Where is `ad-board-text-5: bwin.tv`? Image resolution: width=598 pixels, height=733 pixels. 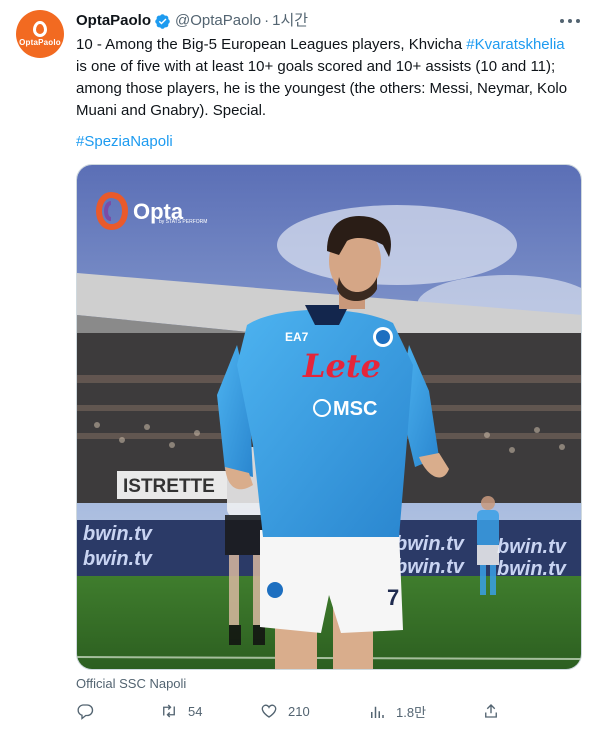
ad-board-text-5: bwin.tv is located at coordinates (532, 547).